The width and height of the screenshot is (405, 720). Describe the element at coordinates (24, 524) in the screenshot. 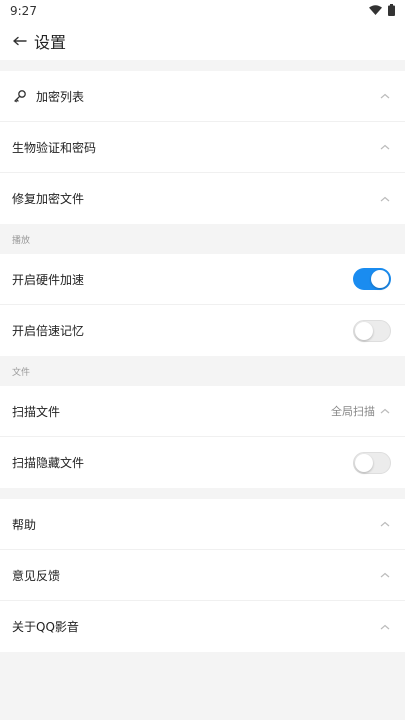

I see `help-label: 帮助` at that location.